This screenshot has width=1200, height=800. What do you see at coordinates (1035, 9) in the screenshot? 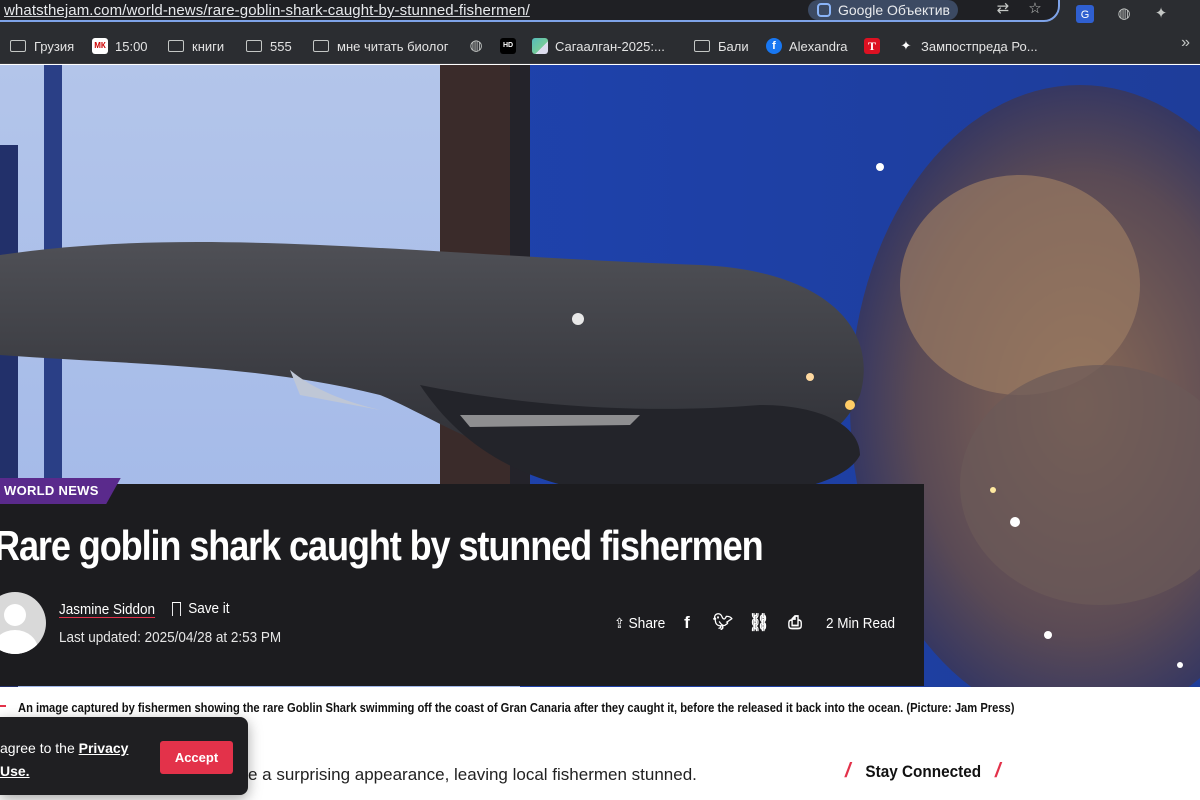
I see `bookmark-star-icon: ☆` at bounding box center [1035, 9].